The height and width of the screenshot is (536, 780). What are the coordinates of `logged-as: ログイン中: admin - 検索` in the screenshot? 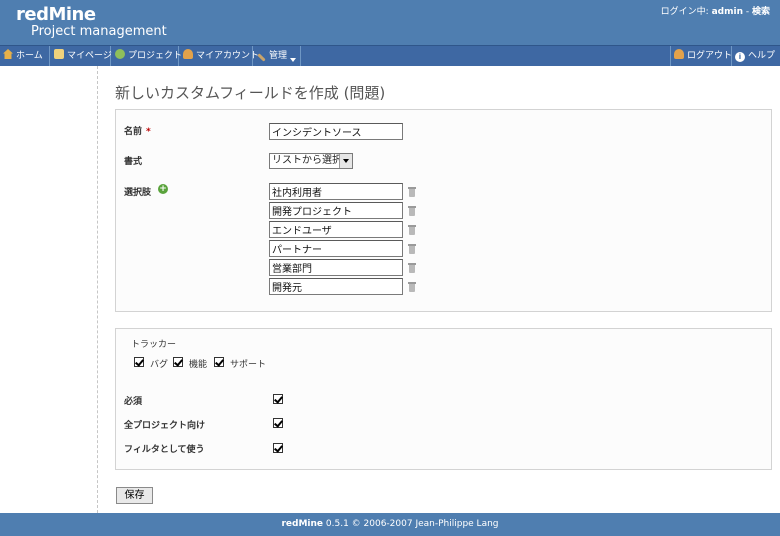 It's located at (715, 10).